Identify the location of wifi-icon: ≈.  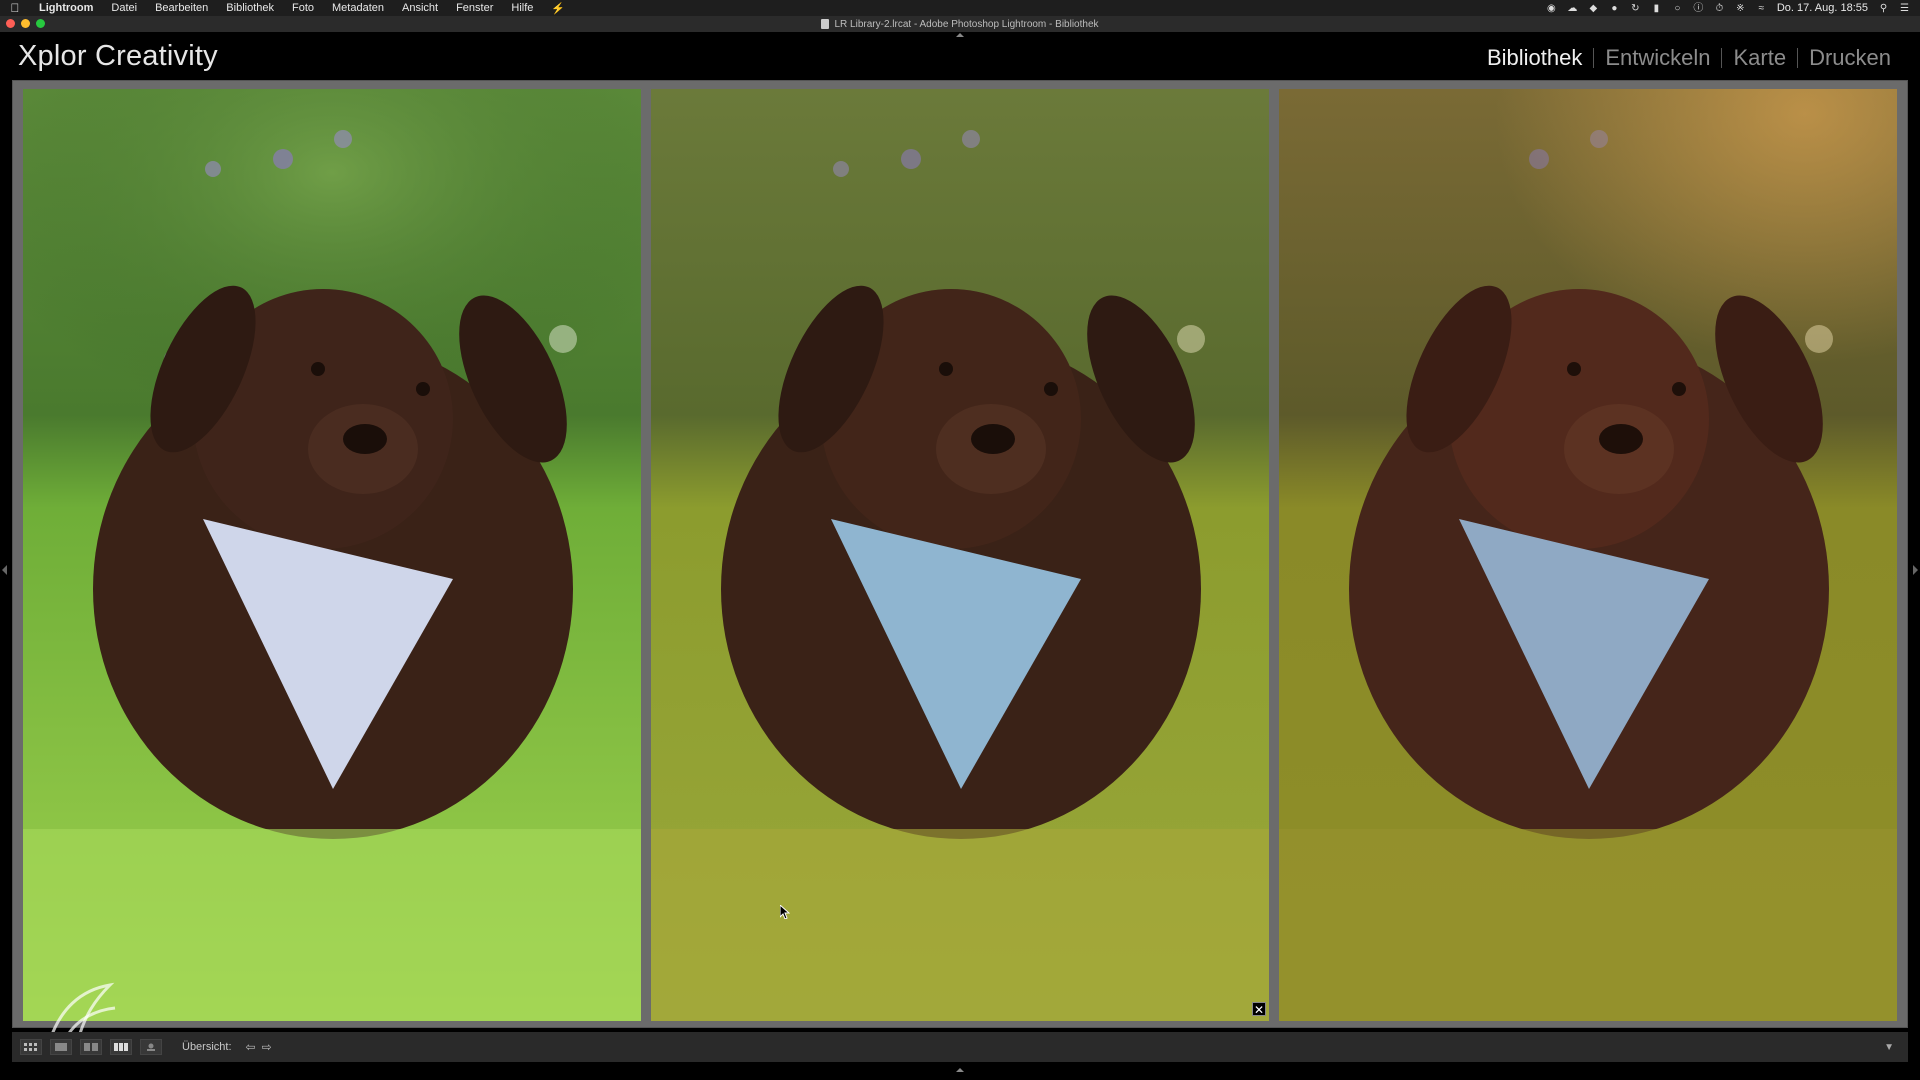
(1761, 8).